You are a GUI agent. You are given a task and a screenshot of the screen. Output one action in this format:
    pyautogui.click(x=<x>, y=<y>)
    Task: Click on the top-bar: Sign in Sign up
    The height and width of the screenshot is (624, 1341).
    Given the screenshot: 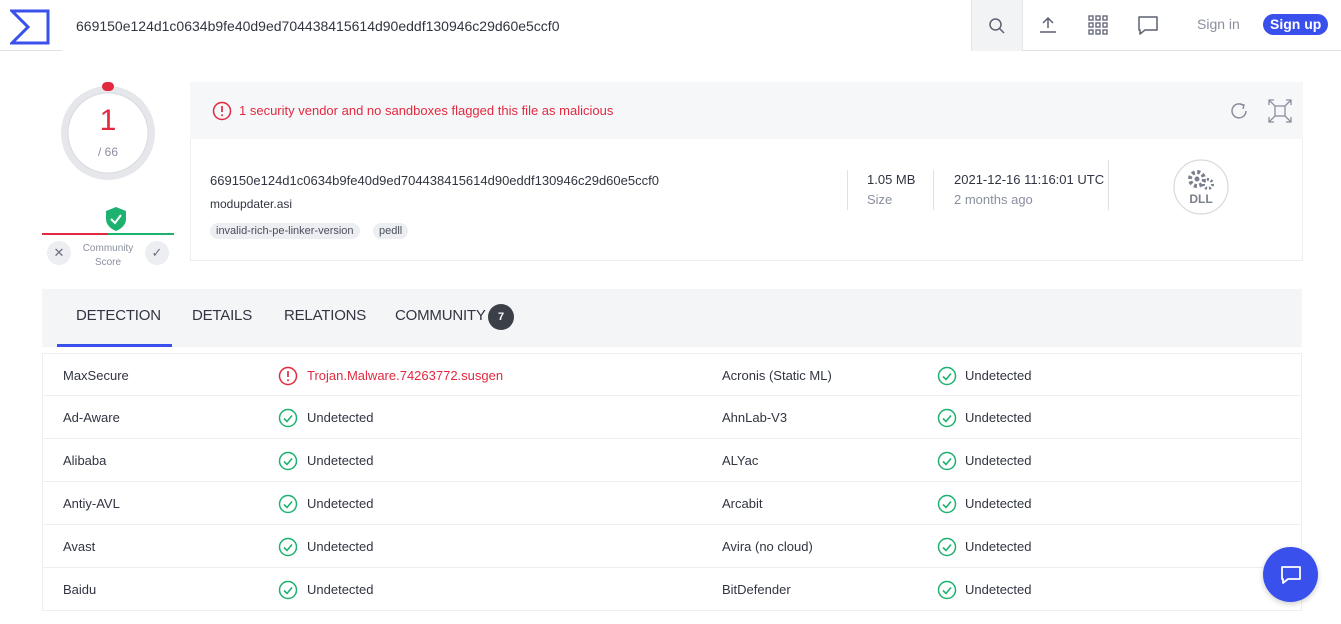 What is the action you would take?
    pyautogui.click(x=670, y=25)
    